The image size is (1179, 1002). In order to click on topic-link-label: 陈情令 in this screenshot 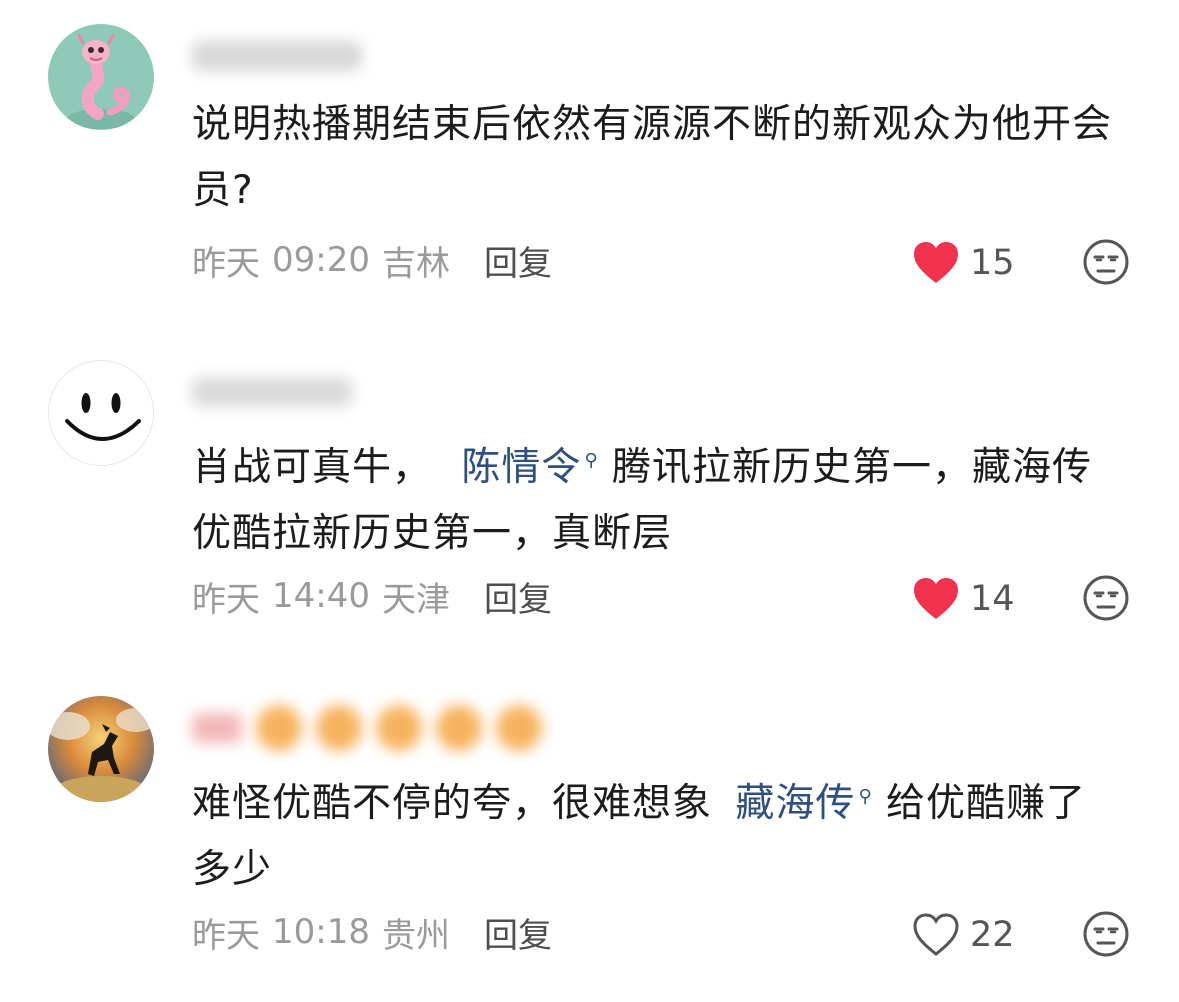, I will do `click(521, 467)`.